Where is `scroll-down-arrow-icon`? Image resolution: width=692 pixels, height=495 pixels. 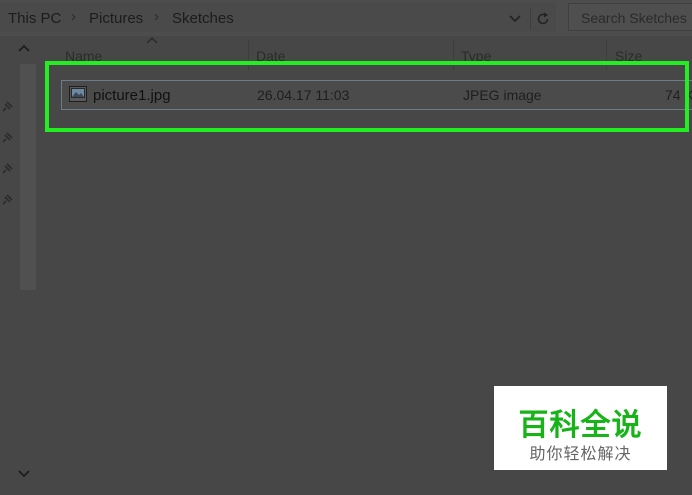 scroll-down-arrow-icon is located at coordinates (24, 474).